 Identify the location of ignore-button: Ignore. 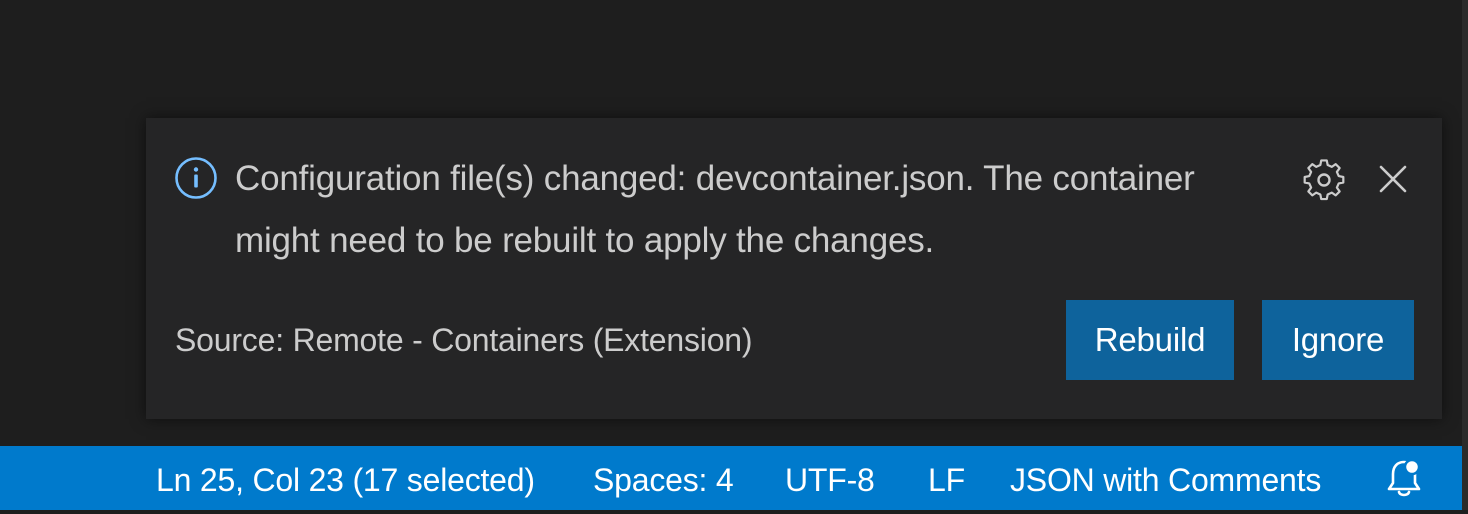
(1338, 340).